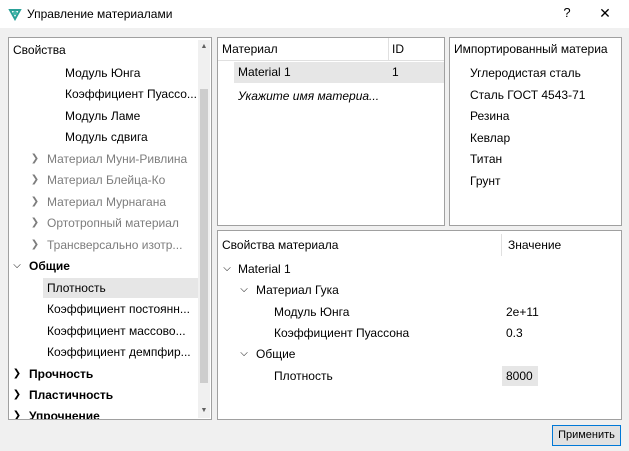 This screenshot has width=629, height=451. Describe the element at coordinates (102, 116) in the screenshot. I see `tree-item-lame: Модуль Ламе` at that location.